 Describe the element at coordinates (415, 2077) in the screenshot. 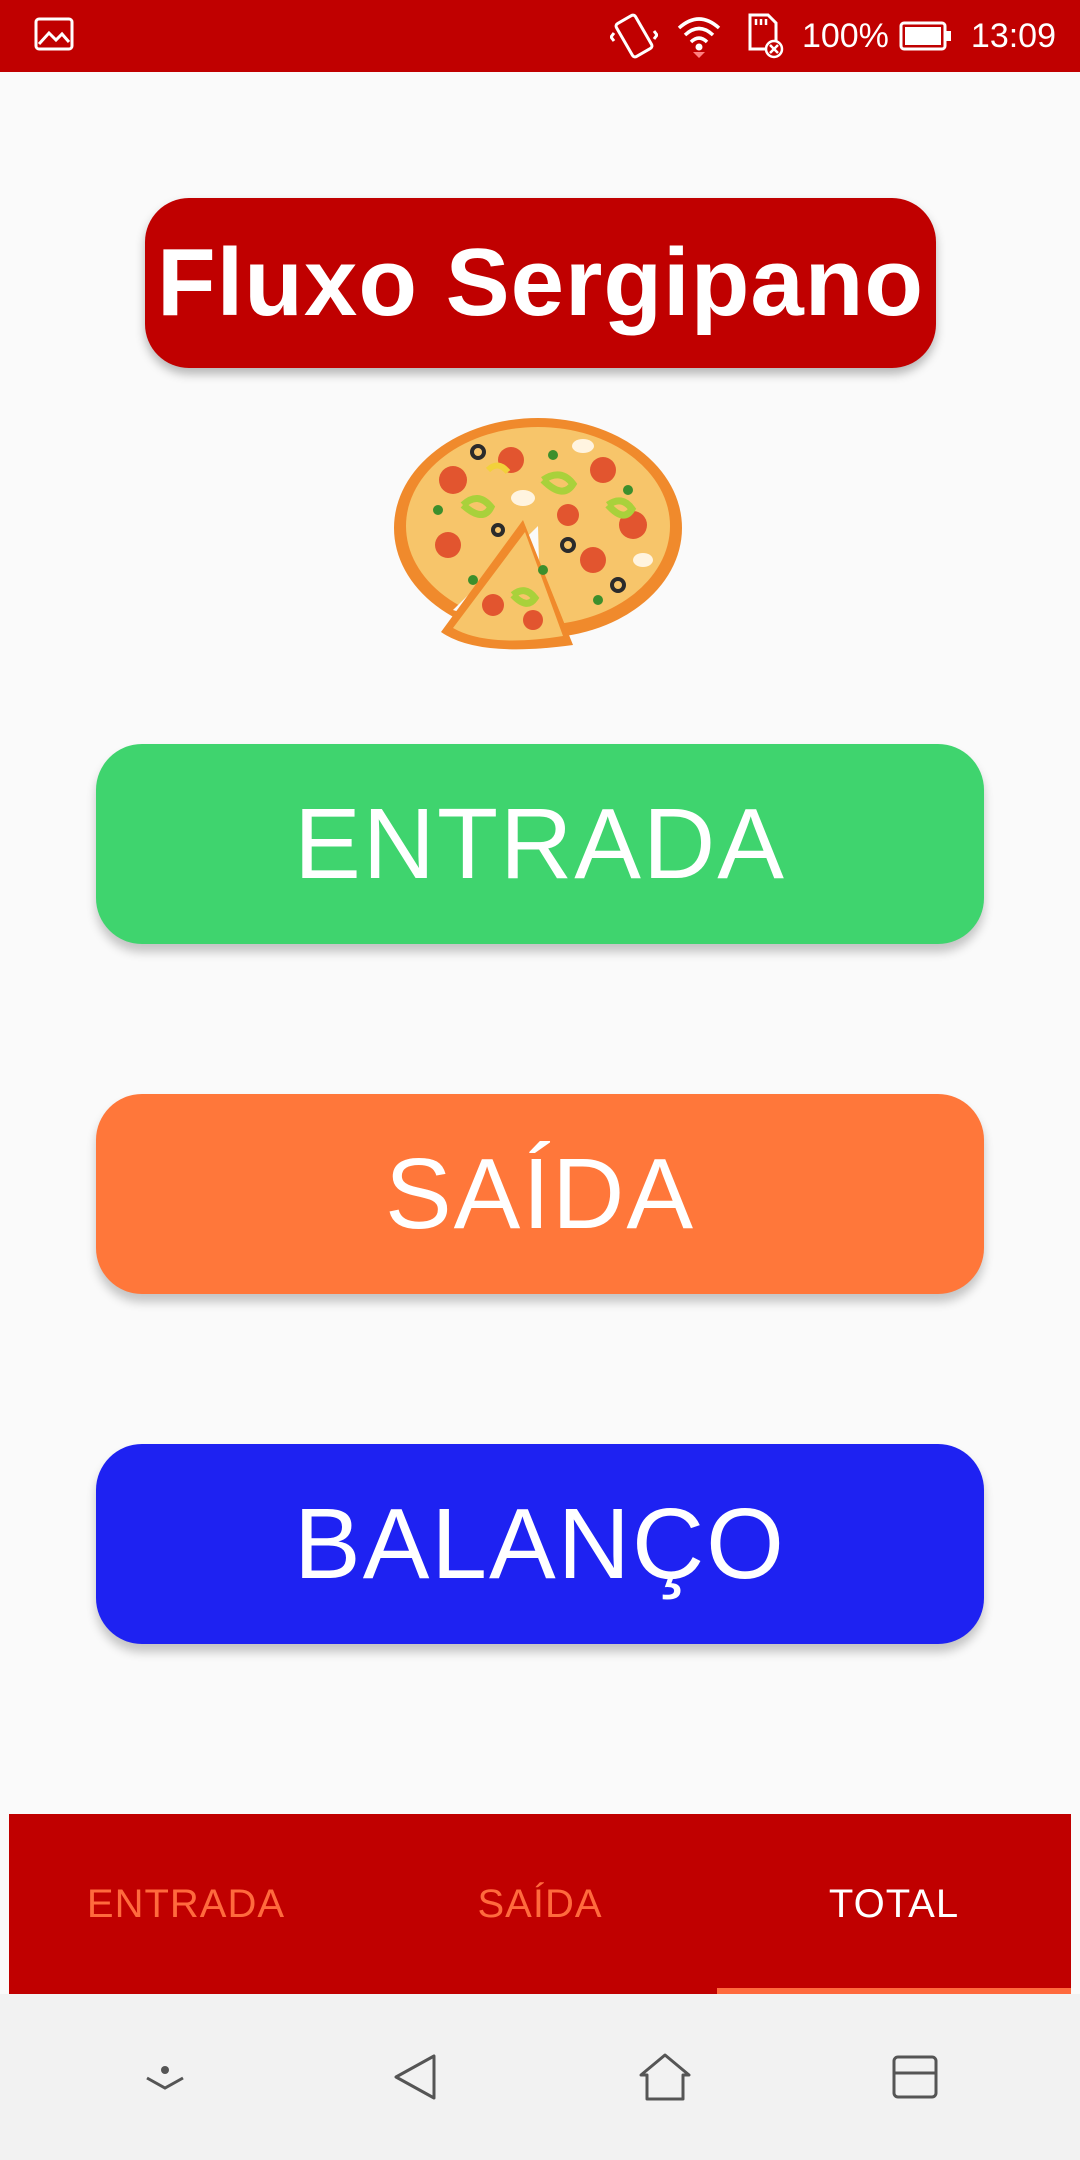

I see `back-icon` at that location.